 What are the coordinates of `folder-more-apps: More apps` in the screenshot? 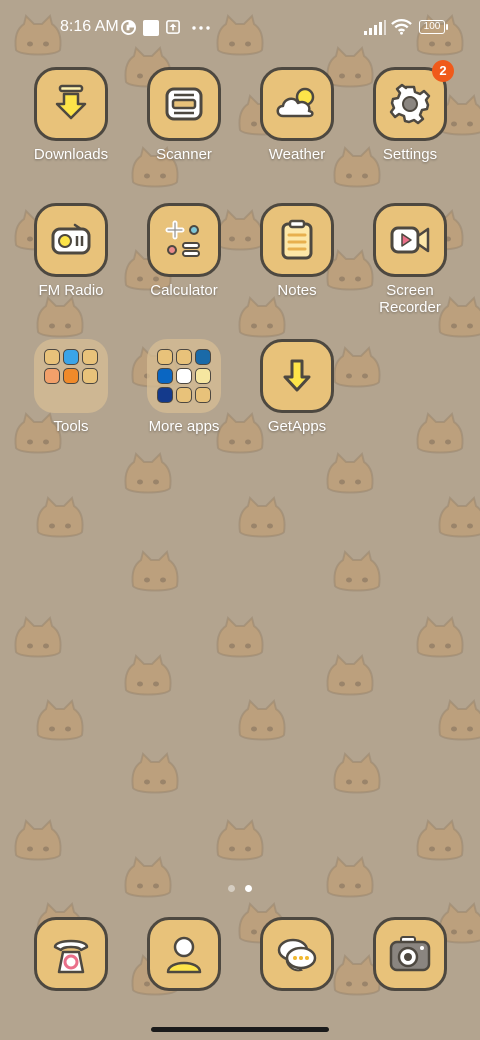 It's located at (184, 387).